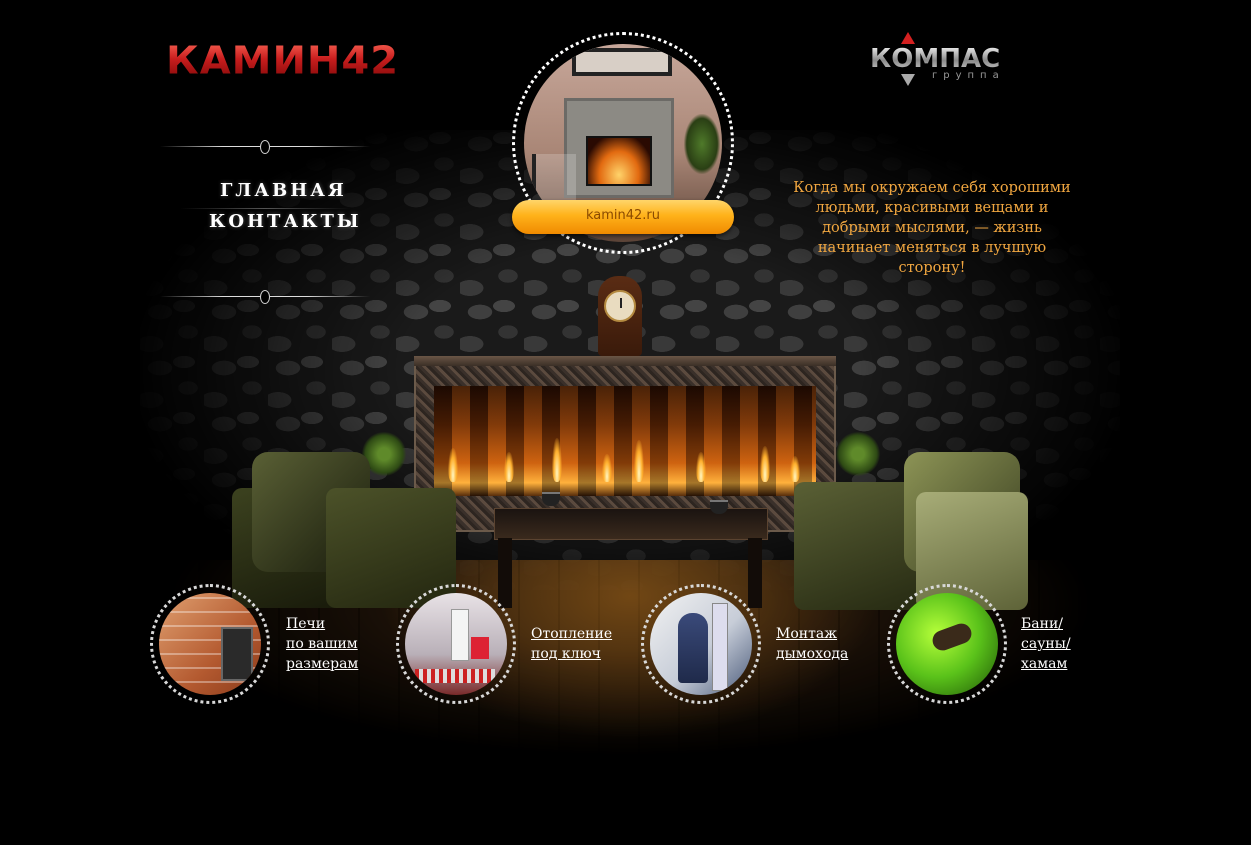 The height and width of the screenshot is (845, 1251). What do you see at coordinates (950, 60) in the screenshot?
I see `kompas-logo: КОМПАС группа` at bounding box center [950, 60].